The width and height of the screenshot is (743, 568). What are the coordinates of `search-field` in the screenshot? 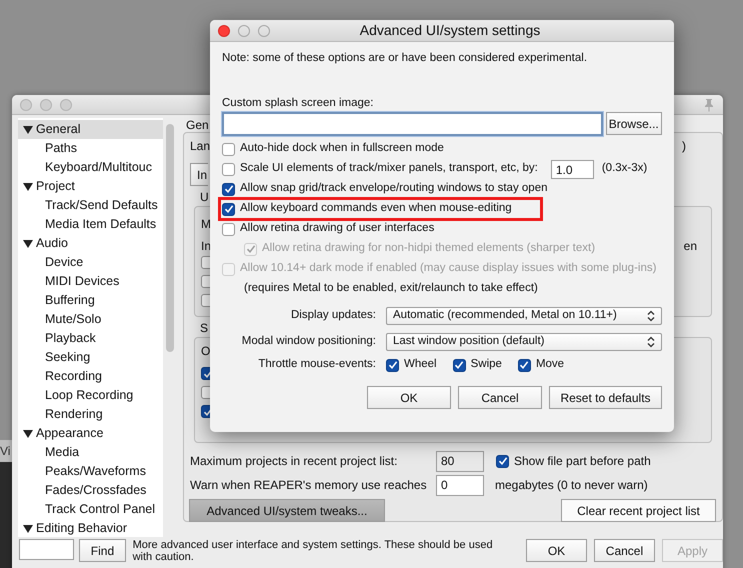 It's located at (46, 549).